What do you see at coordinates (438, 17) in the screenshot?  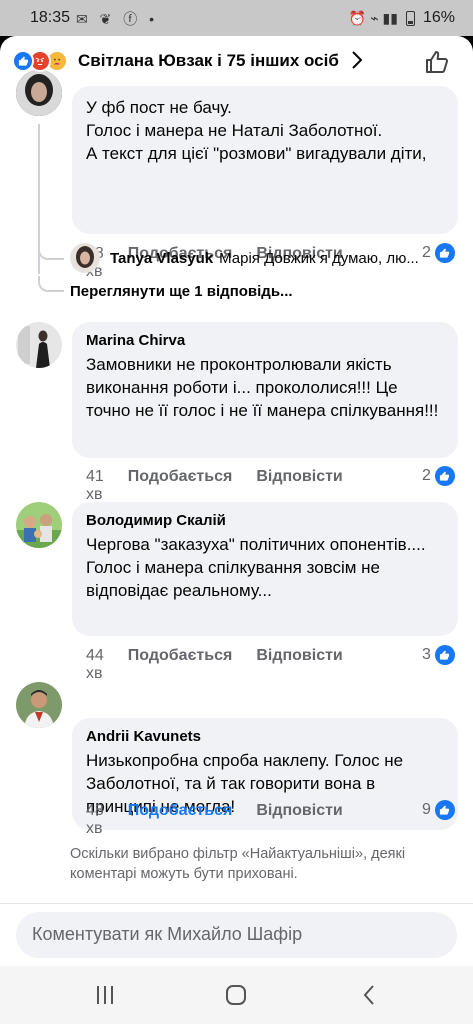 I see `battery-percent: 16%` at bounding box center [438, 17].